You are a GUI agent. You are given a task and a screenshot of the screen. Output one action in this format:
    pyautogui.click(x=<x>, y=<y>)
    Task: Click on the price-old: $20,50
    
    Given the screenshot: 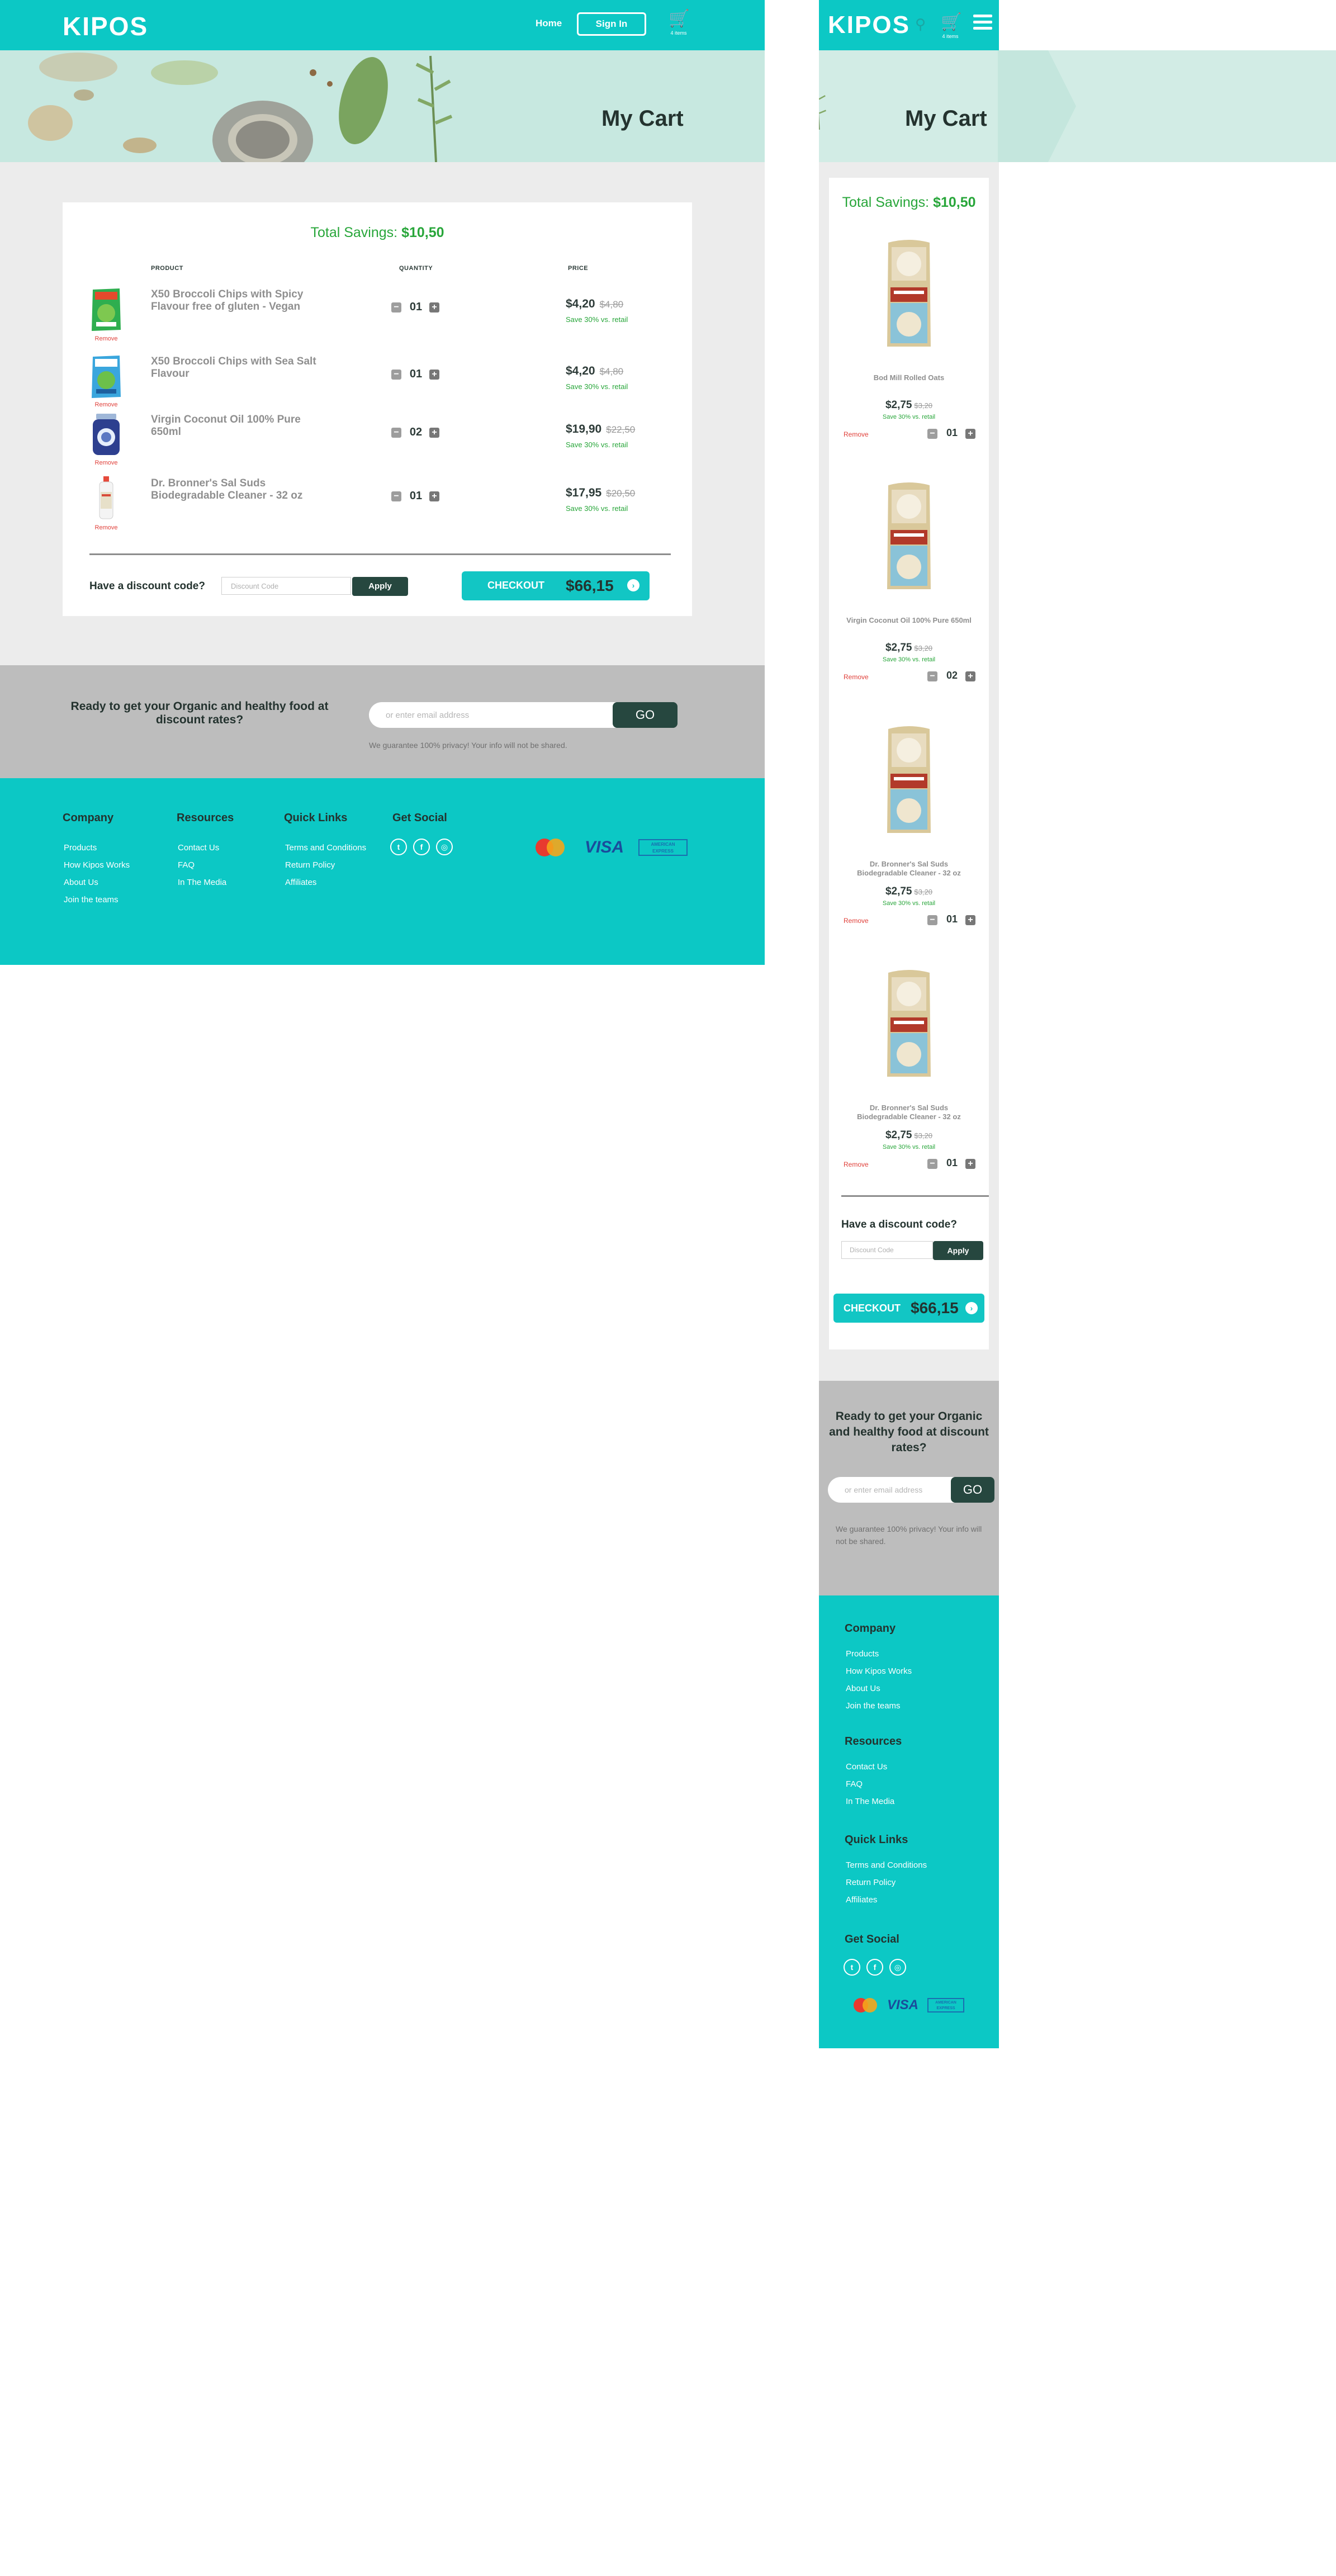 What is the action you would take?
    pyautogui.click(x=621, y=494)
    